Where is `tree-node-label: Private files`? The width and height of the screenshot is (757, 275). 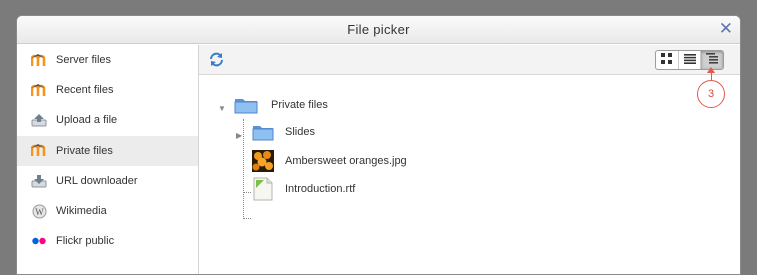
tree-node-label: Private files is located at coordinates (299, 105).